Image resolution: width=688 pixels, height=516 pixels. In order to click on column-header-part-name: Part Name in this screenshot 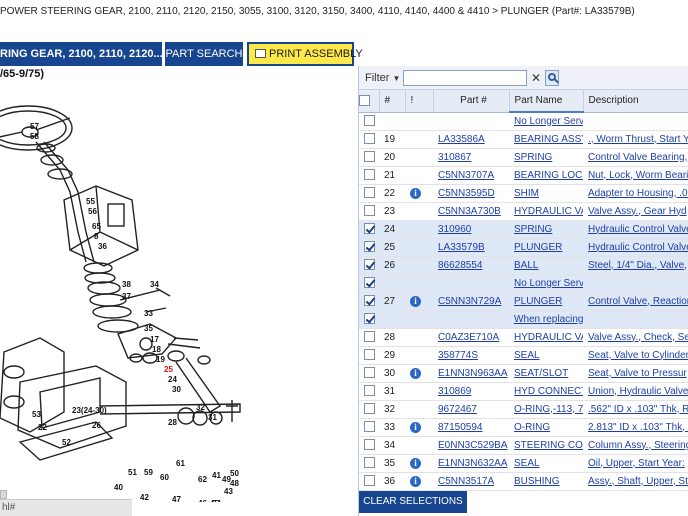, I will do `click(546, 101)`.